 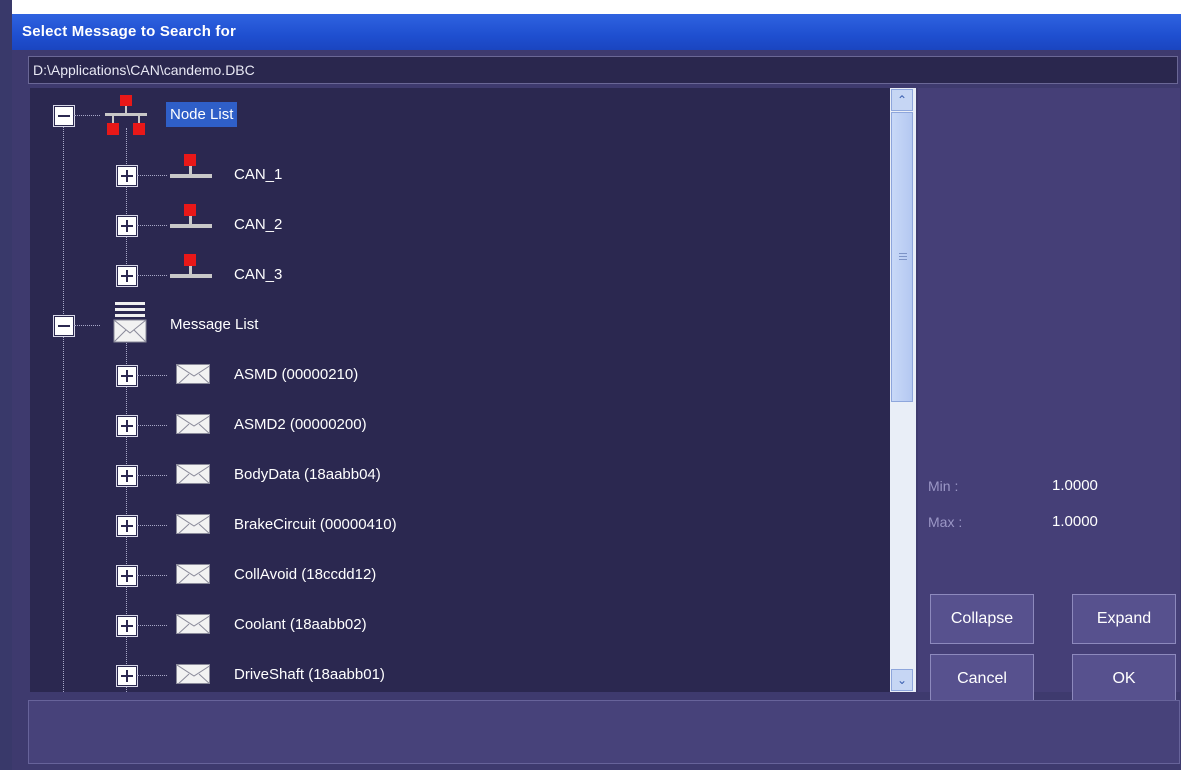 What do you see at coordinates (903, 253) in the screenshot?
I see `grip-icon` at bounding box center [903, 253].